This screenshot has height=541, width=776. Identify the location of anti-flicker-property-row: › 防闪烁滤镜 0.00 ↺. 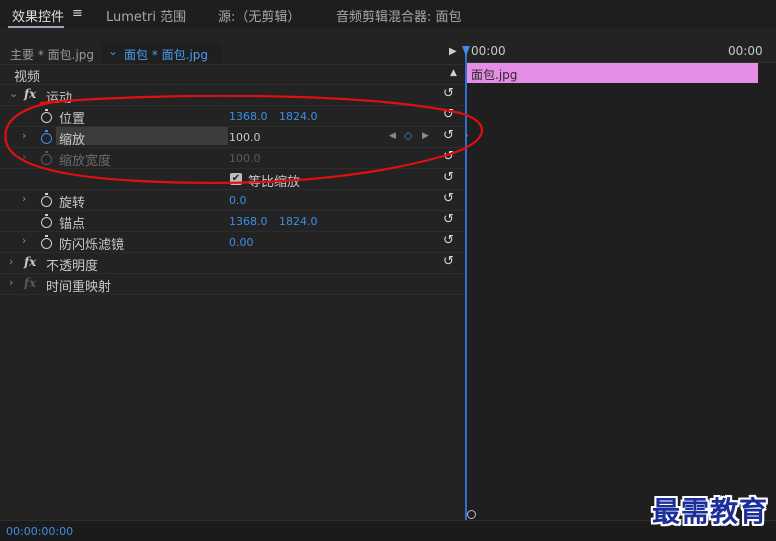
(232, 242).